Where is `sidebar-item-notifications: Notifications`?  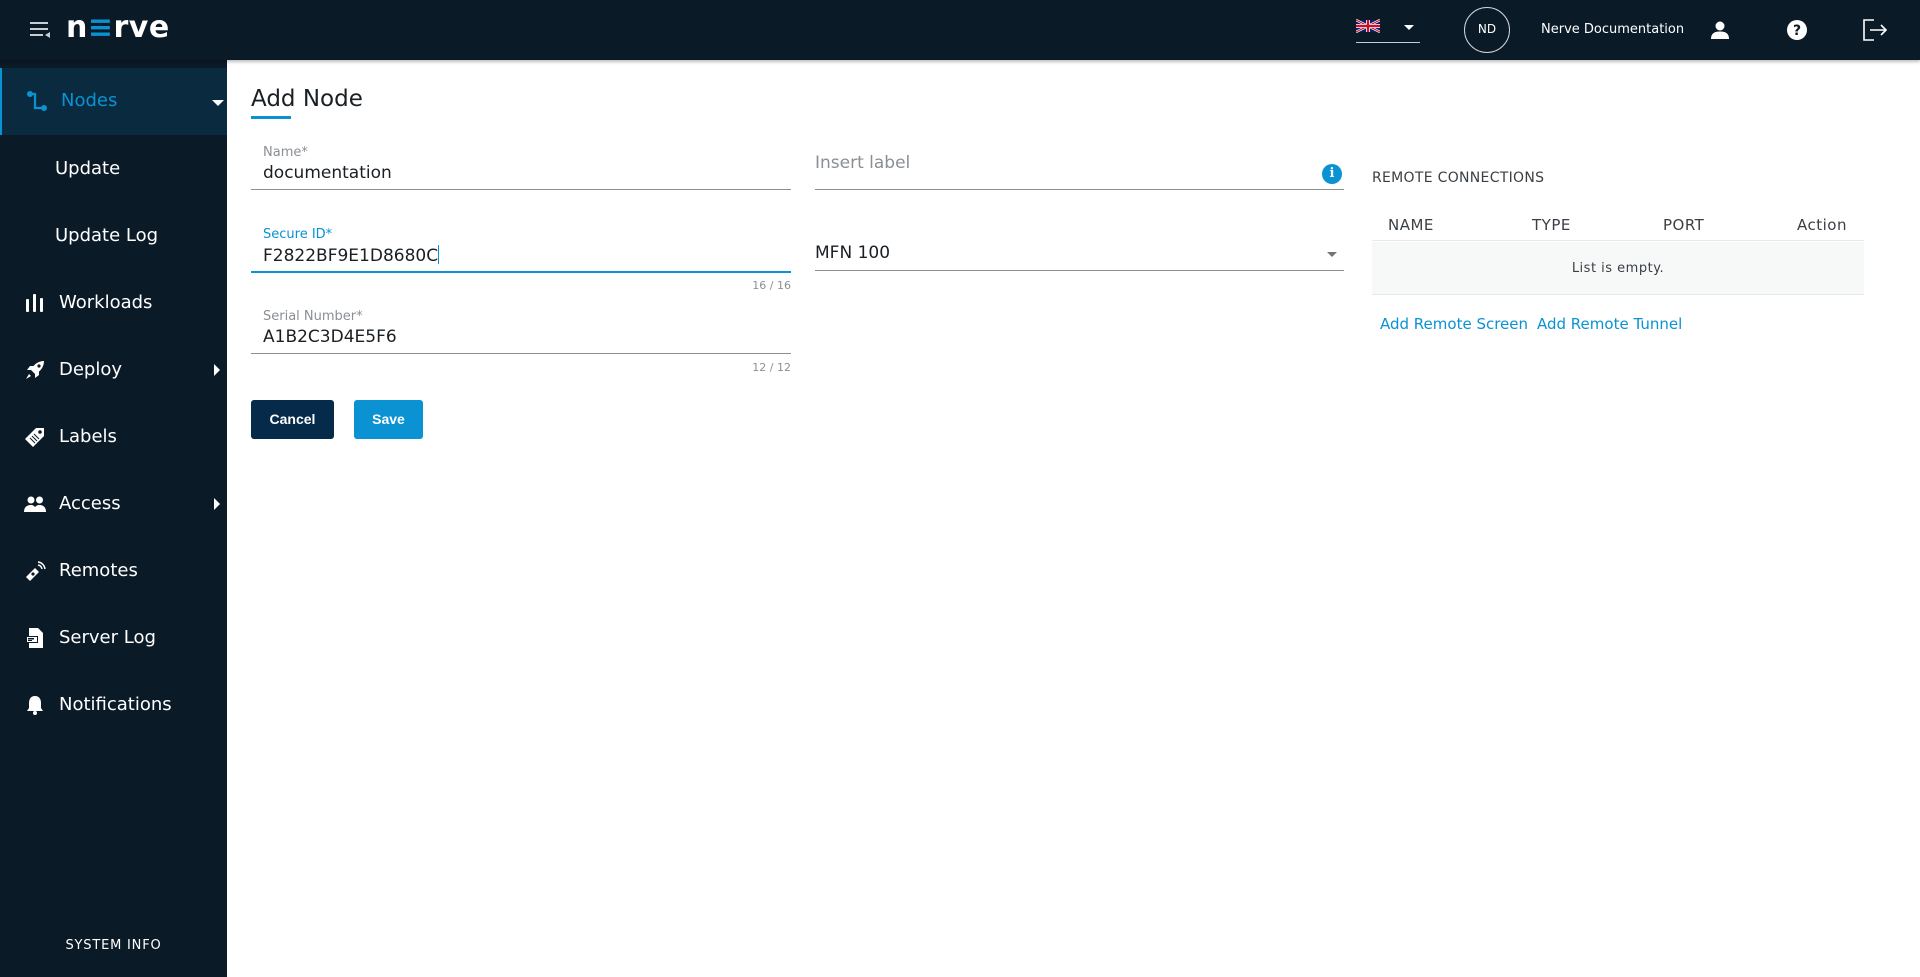 sidebar-item-notifications: Notifications is located at coordinates (113, 705).